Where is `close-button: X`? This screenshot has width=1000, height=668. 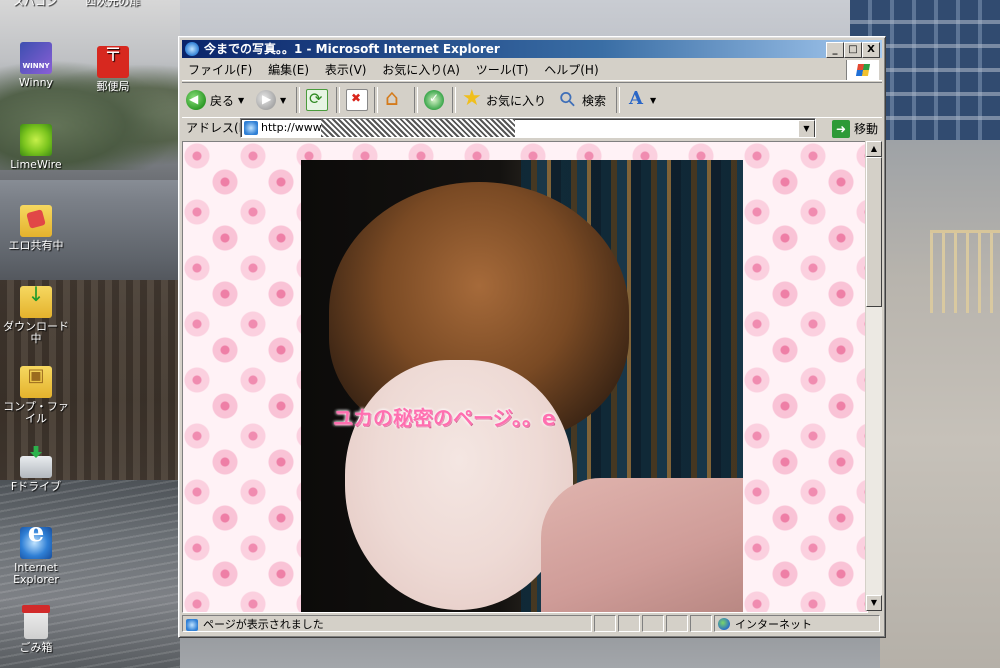
close-button: X is located at coordinates (871, 50).